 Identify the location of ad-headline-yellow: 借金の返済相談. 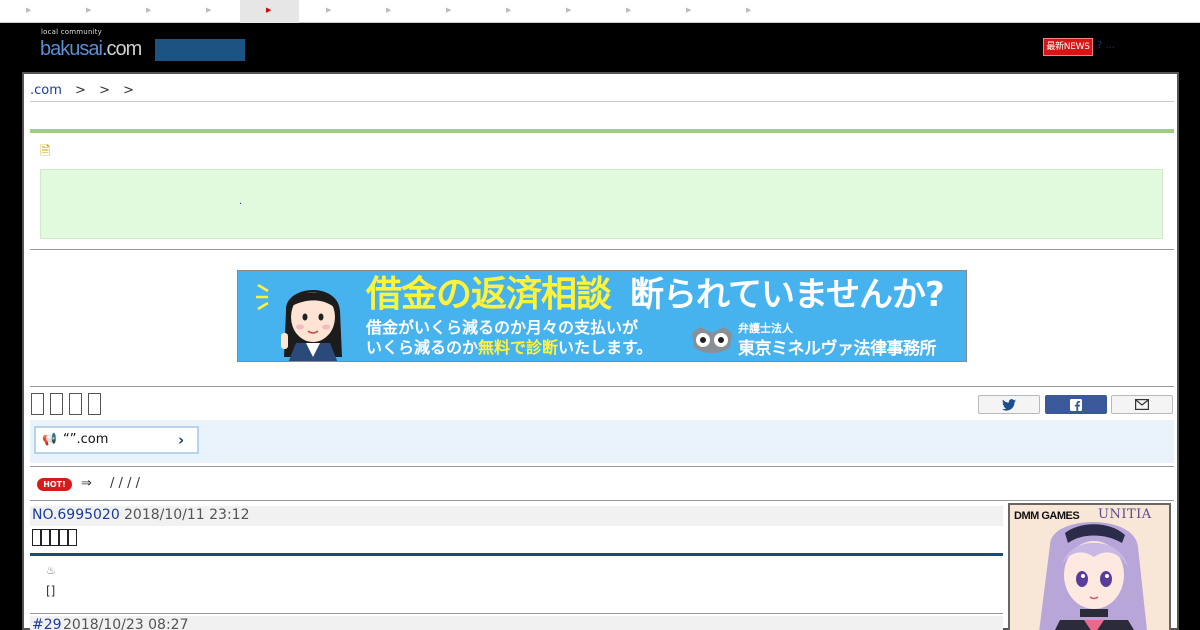
(489, 294).